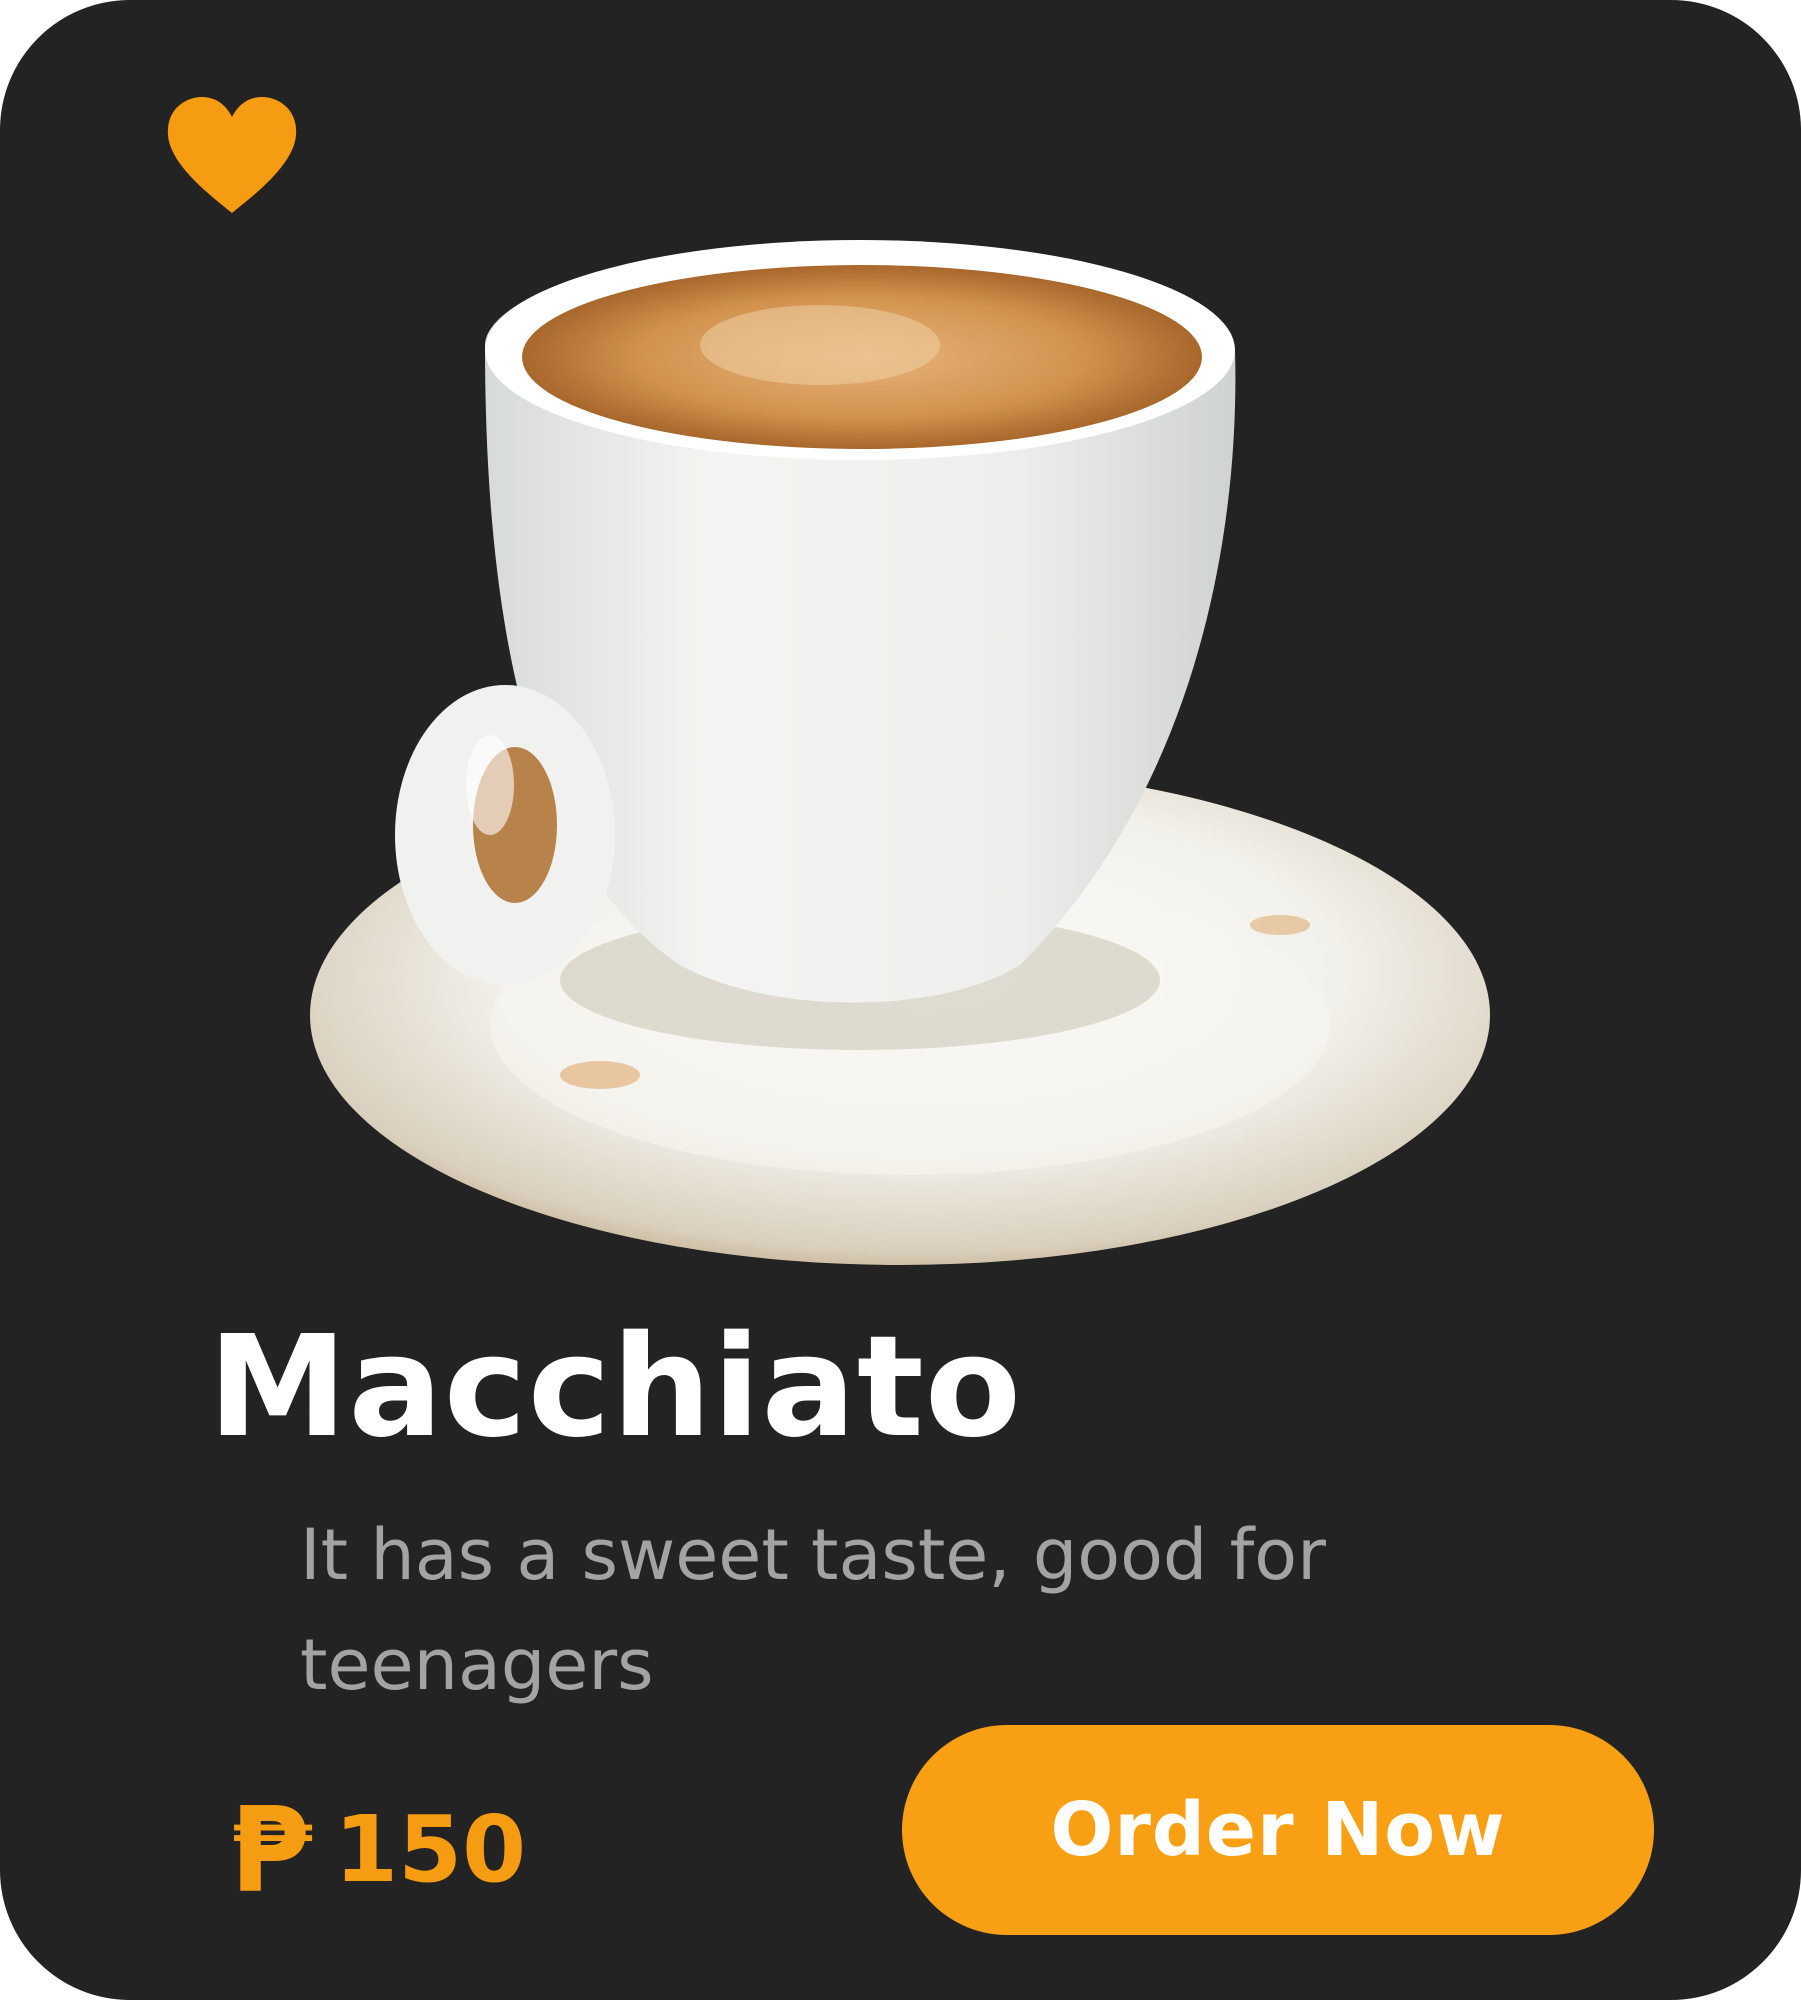 The image size is (1801, 2000). I want to click on product-description: It has a sweet taste, good for teenagers, so click(813, 1610).